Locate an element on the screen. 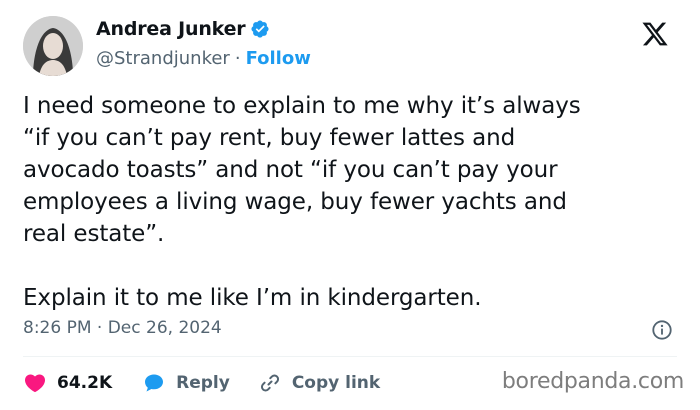 This screenshot has width=700, height=410. copy-link-label: Copy link is located at coordinates (336, 383).